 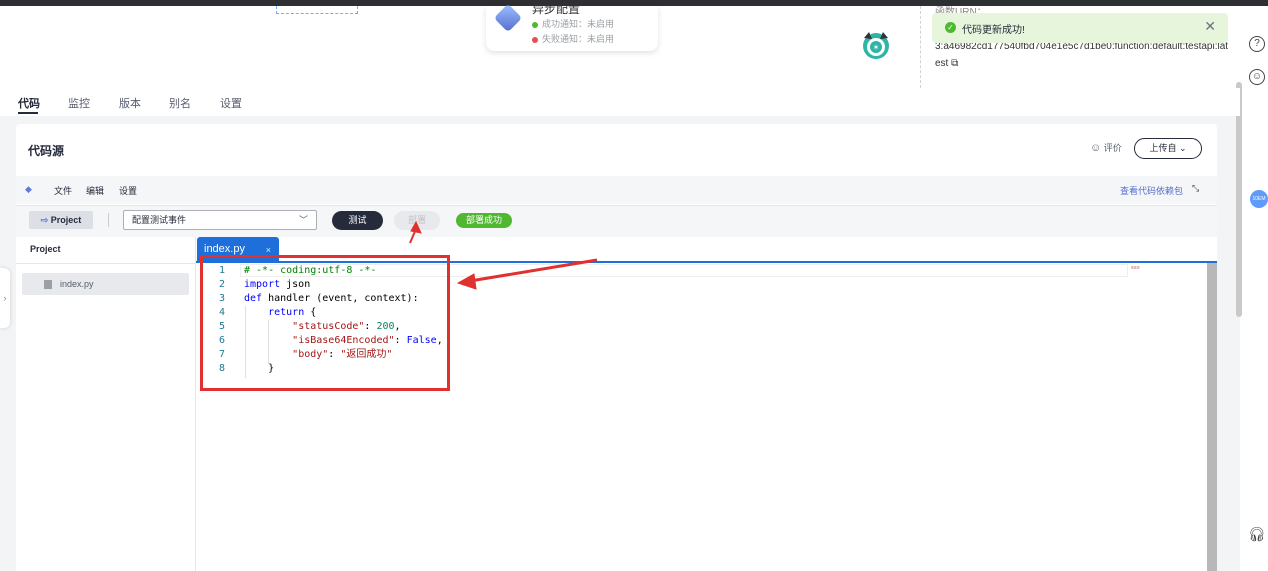 I want to click on menu-file: 文件, so click(x=63, y=190).